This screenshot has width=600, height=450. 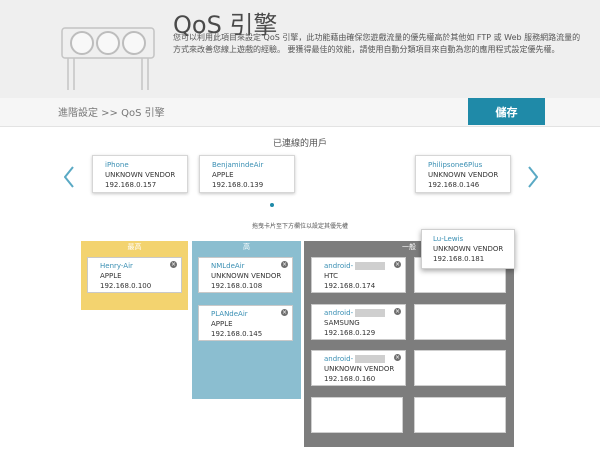 What do you see at coordinates (238, 185) in the screenshot?
I see `client-ip: 192.168.0.139` at bounding box center [238, 185].